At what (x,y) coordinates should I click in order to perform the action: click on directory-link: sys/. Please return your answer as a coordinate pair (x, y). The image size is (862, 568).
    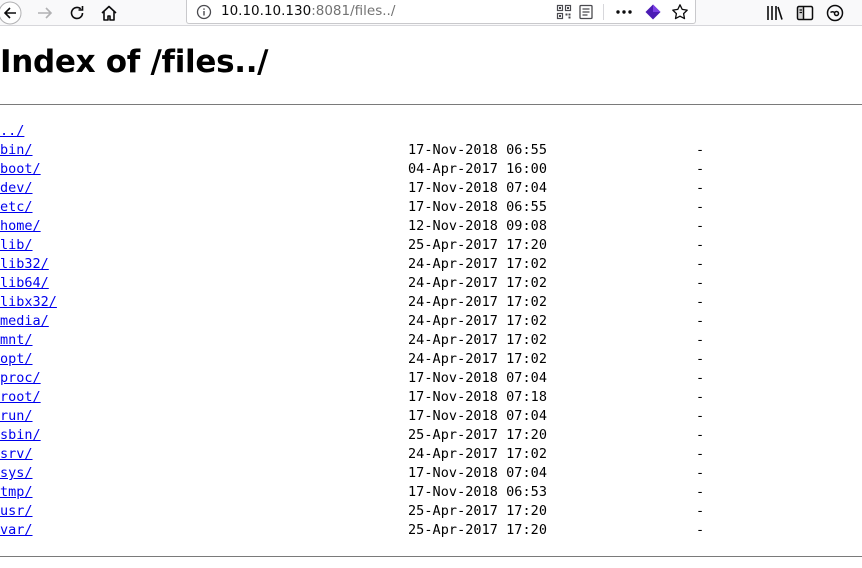
    Looking at the image, I should click on (16, 473).